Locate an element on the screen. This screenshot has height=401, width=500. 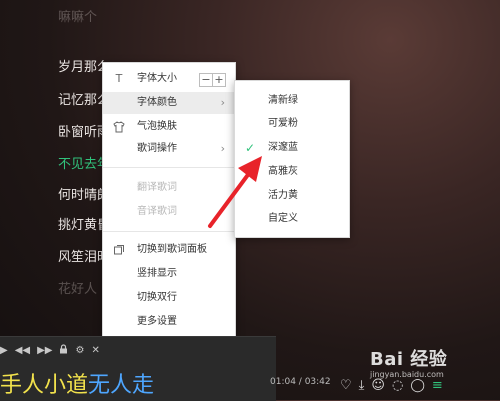
heart-icon: ♡ is located at coordinates (346, 385).